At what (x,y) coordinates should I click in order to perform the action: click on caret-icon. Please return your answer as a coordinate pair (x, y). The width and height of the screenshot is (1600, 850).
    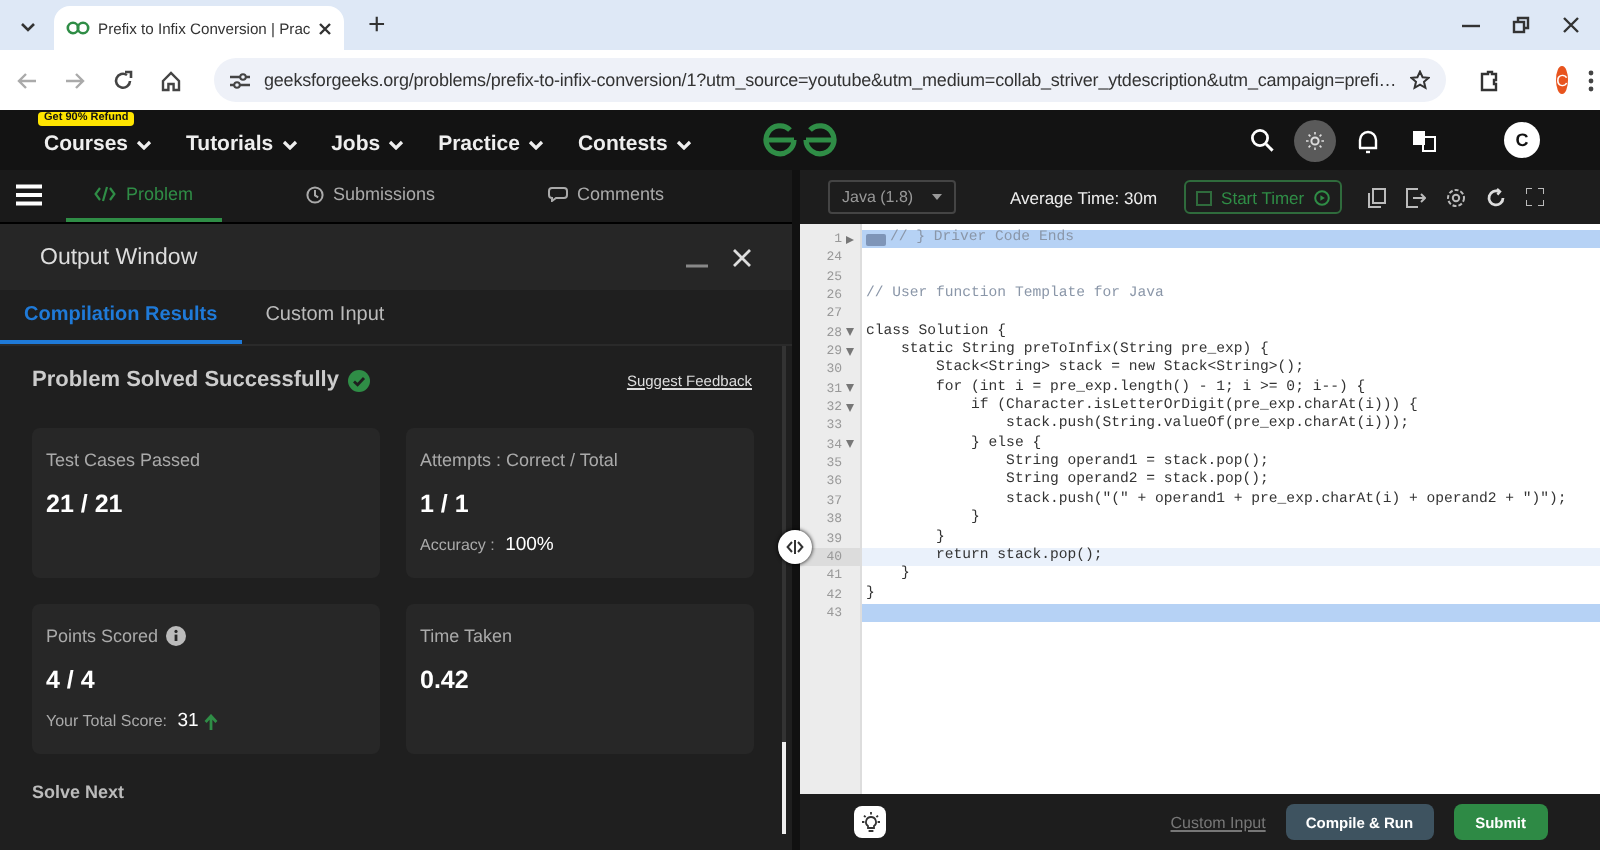
    Looking at the image, I should click on (937, 197).